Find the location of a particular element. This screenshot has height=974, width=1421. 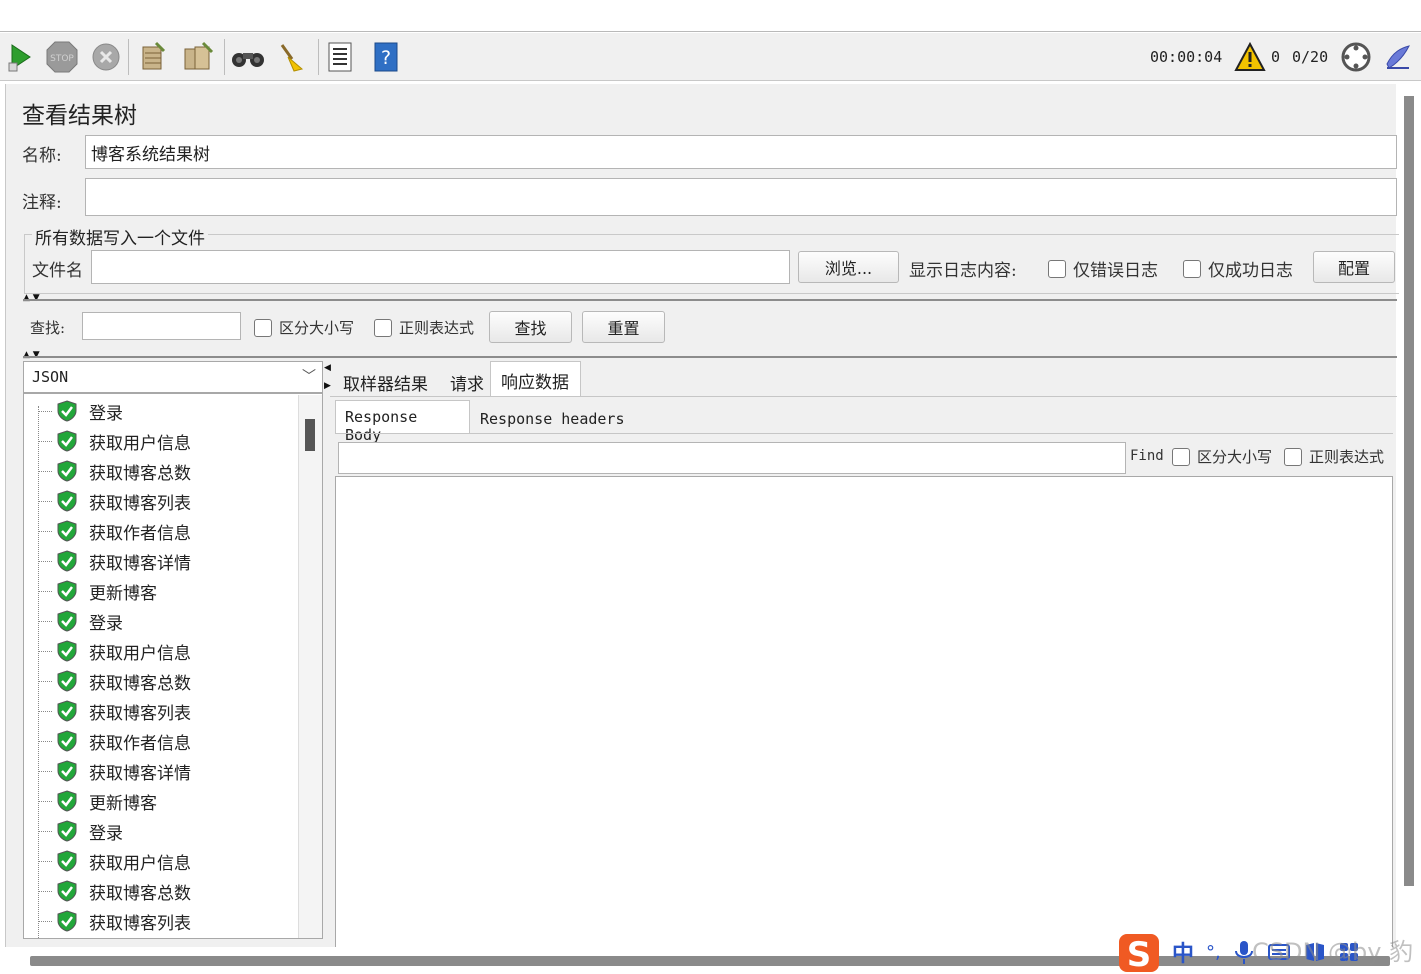

response-find-row: Find 区分大小写 正则表达式 is located at coordinates (865, 459).